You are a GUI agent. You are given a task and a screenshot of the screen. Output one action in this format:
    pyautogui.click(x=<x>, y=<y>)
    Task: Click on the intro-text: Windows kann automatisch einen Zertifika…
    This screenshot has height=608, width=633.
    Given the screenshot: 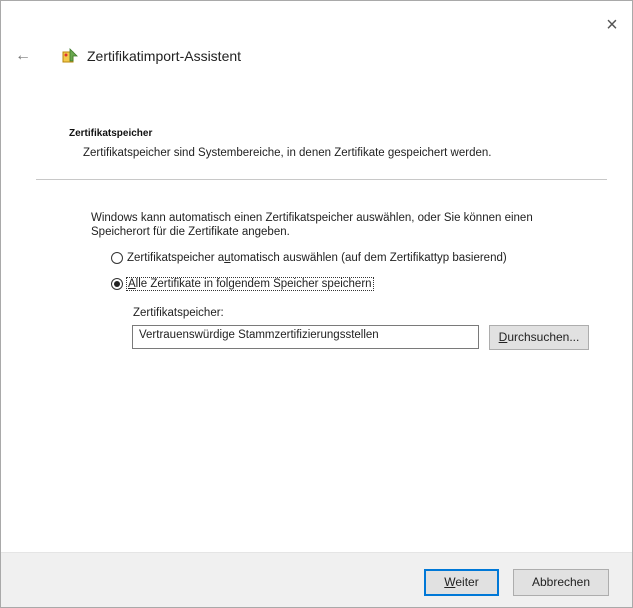 What is the action you would take?
    pyautogui.click(x=312, y=225)
    